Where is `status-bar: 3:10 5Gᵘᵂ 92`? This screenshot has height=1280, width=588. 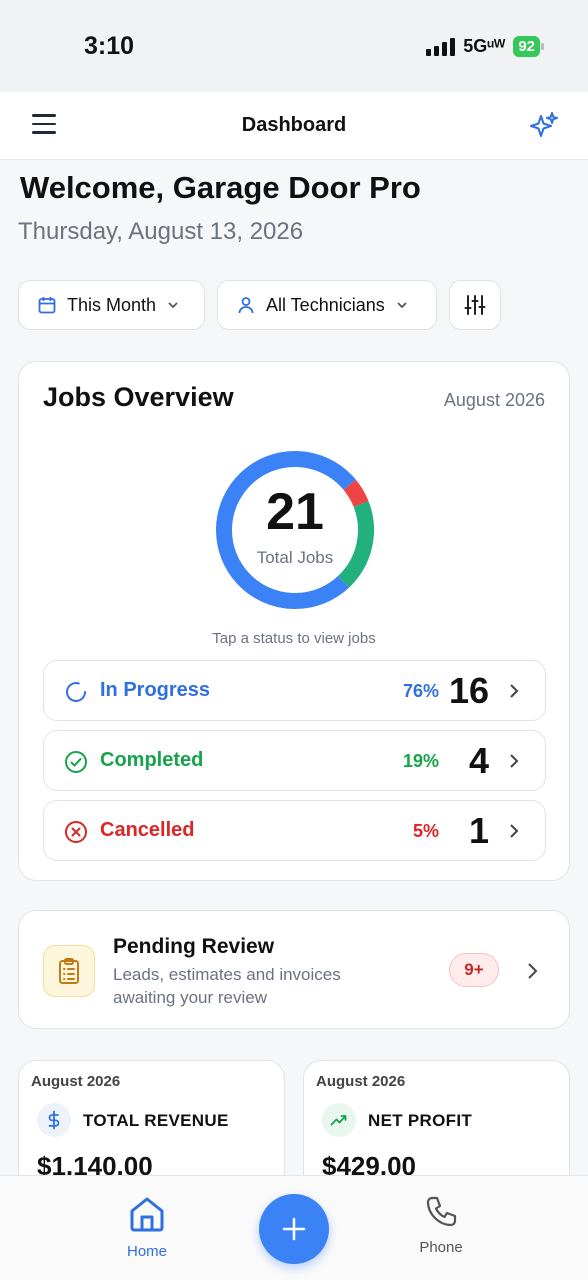 status-bar: 3:10 5Gᵘᵂ 92 is located at coordinates (294, 46).